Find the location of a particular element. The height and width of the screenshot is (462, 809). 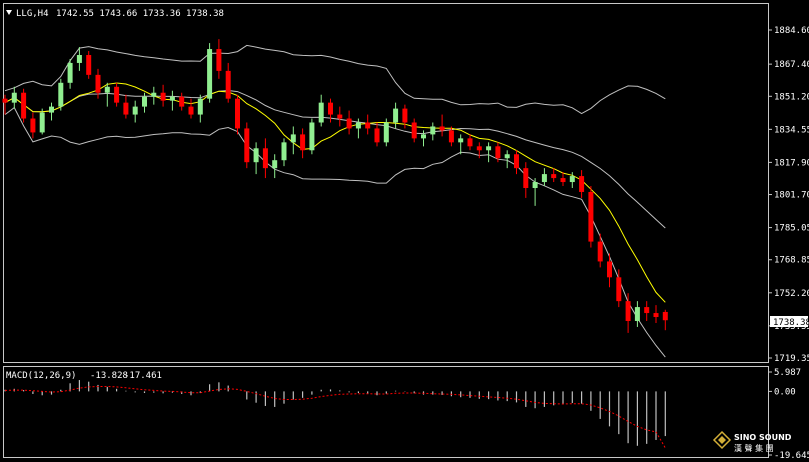

current-price-label: 1738.38 is located at coordinates (791, 323).